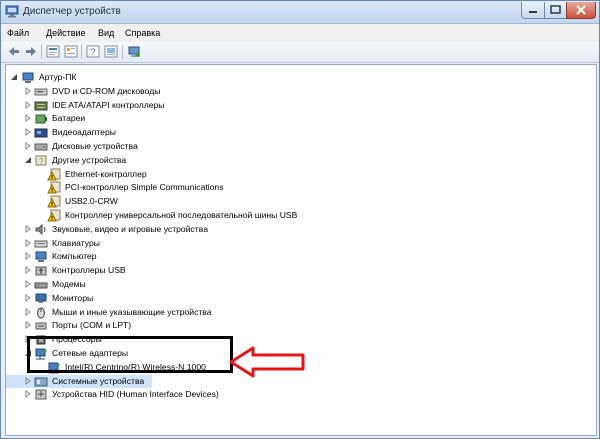 The image size is (600, 439). What do you see at coordinates (41, 146) in the screenshot?
I see `disk-drive-icon` at bounding box center [41, 146].